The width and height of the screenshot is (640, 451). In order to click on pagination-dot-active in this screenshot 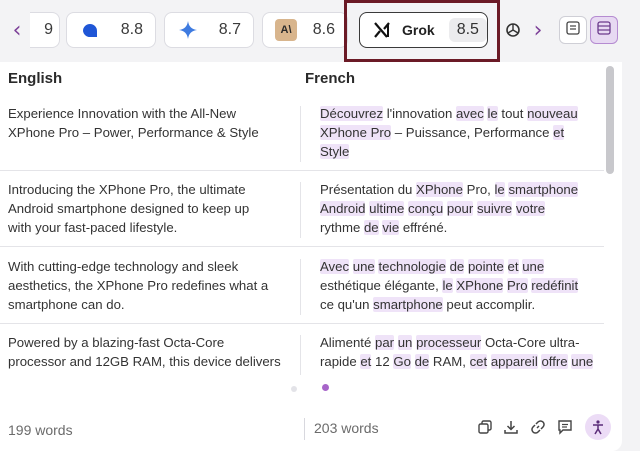, I will do `click(325, 387)`.